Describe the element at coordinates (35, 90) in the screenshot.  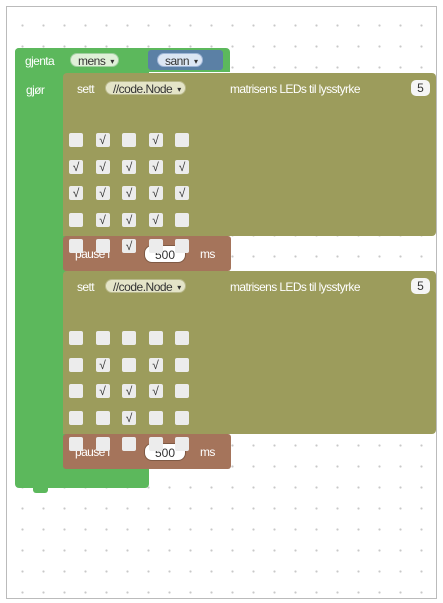
I see `do-keyword: gjør` at that location.